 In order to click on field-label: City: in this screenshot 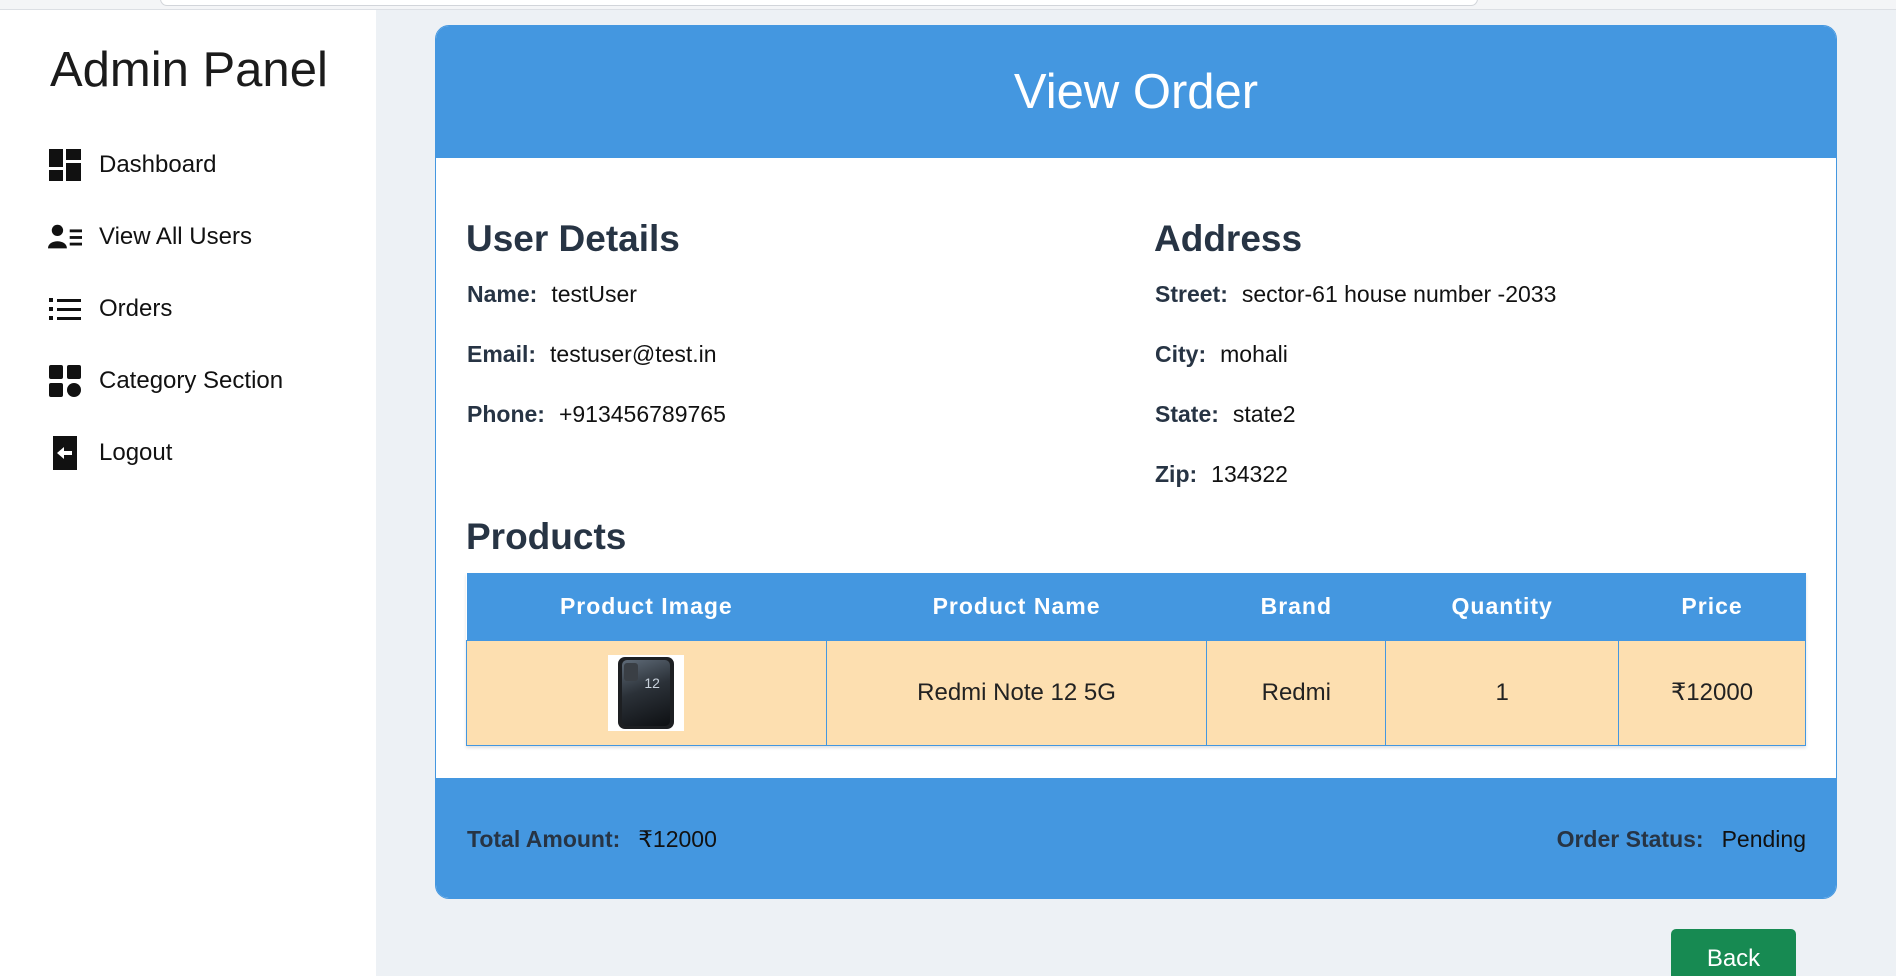, I will do `click(1181, 354)`.